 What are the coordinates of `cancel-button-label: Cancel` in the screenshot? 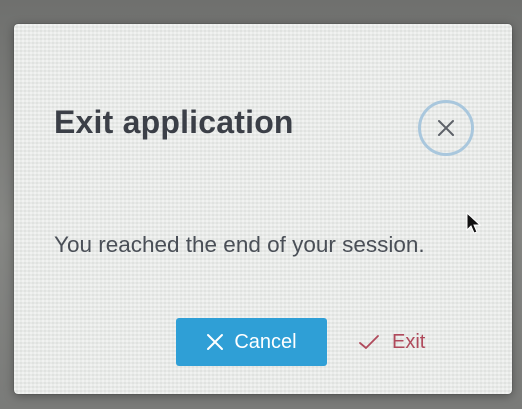 It's located at (265, 341).